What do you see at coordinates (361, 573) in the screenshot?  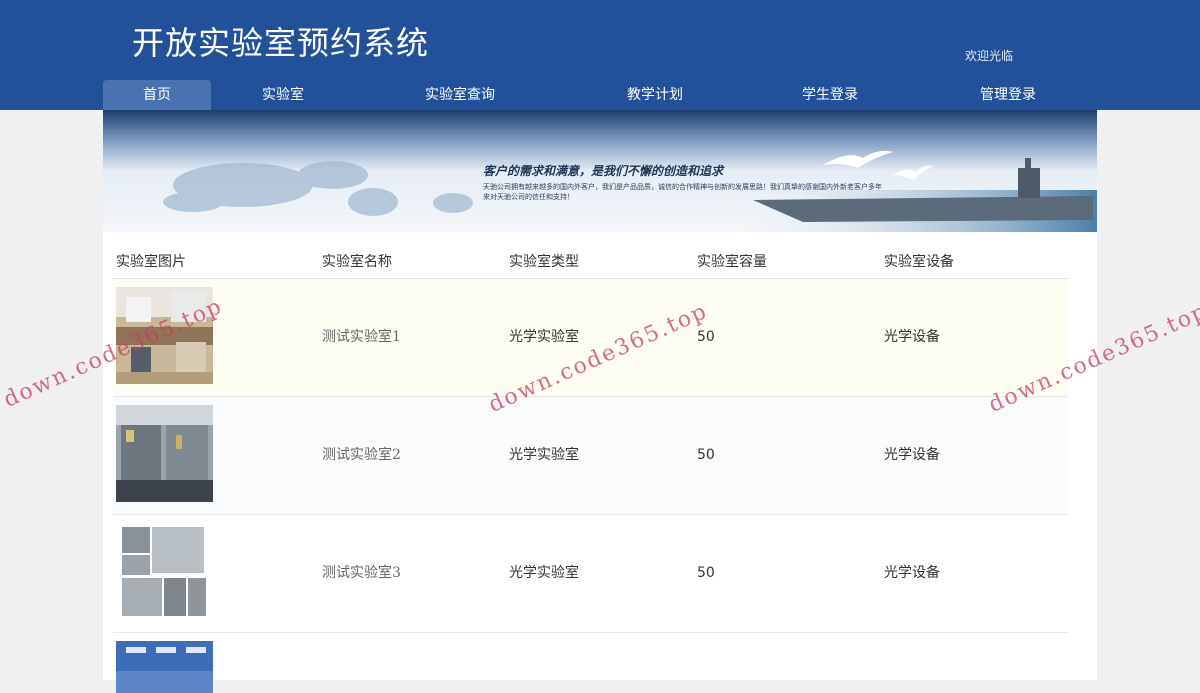 I see `lab-name: 测试实验室3` at bounding box center [361, 573].